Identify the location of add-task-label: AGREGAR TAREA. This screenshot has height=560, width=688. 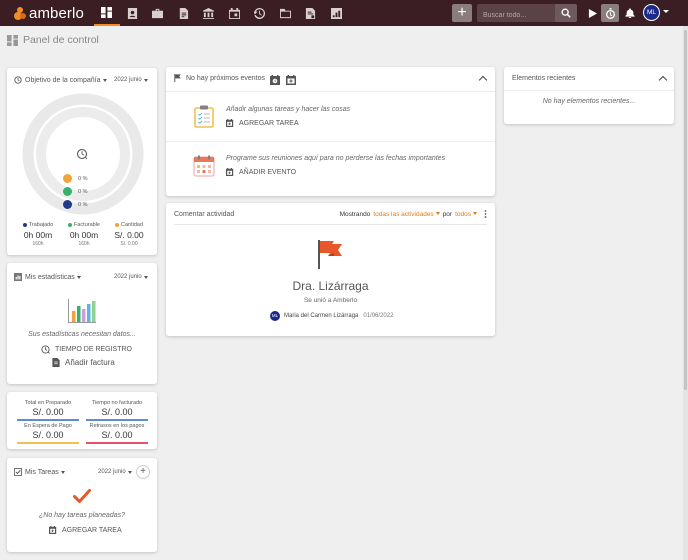
(92, 530).